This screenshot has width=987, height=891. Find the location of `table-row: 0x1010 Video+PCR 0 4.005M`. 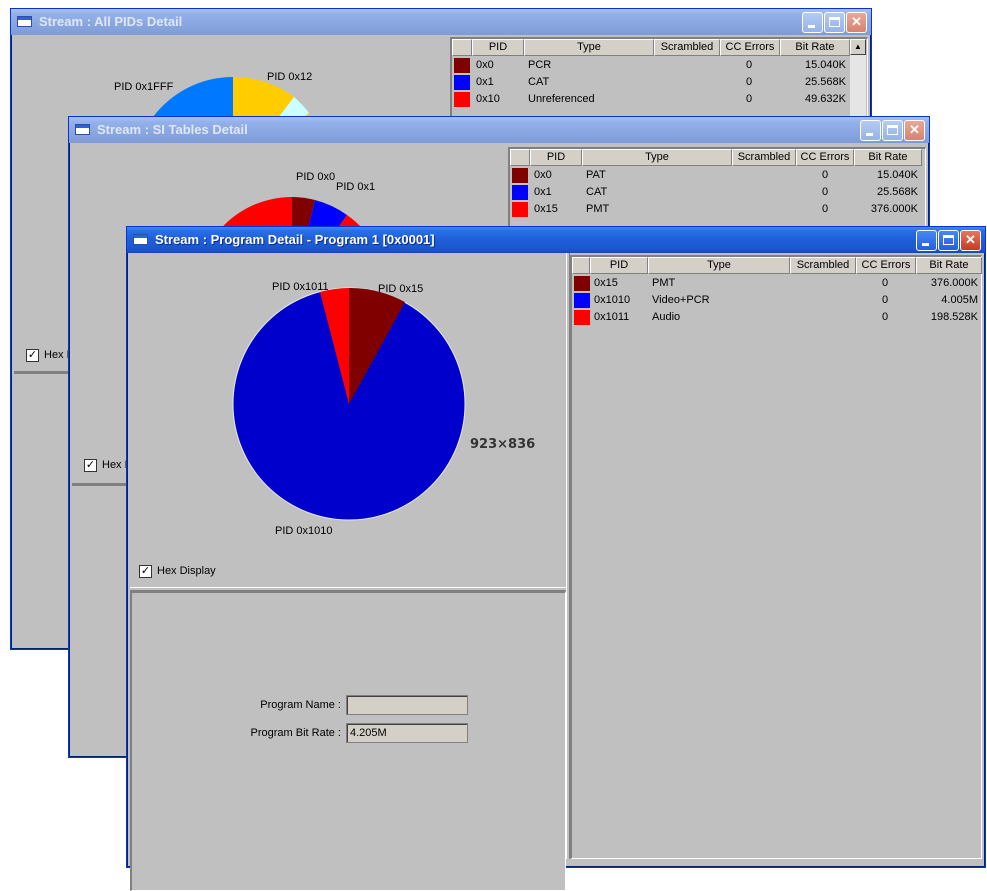

table-row: 0x1010 Video+PCR 0 4.005M is located at coordinates (776, 300).